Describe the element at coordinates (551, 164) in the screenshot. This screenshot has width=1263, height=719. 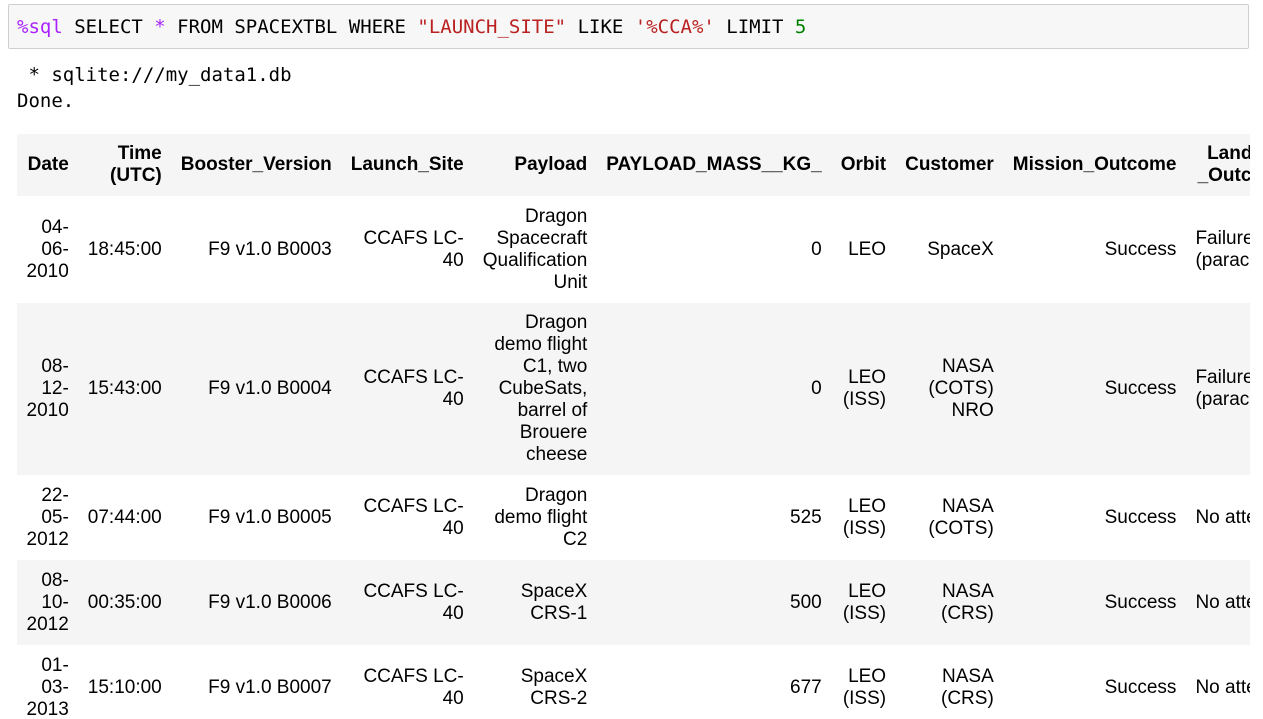
I see `header-payload: Payload` at that location.